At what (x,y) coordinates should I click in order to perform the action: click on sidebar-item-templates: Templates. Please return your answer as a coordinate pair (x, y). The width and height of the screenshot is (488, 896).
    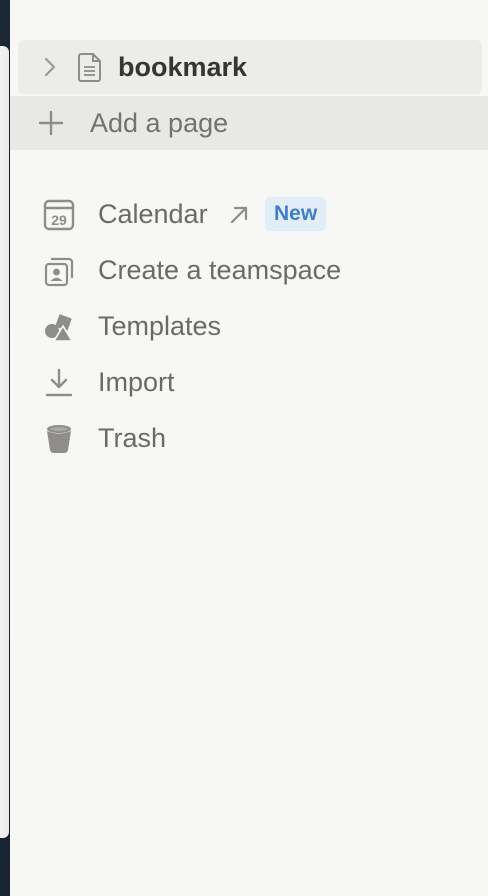
    Looking at the image, I should click on (249, 326).